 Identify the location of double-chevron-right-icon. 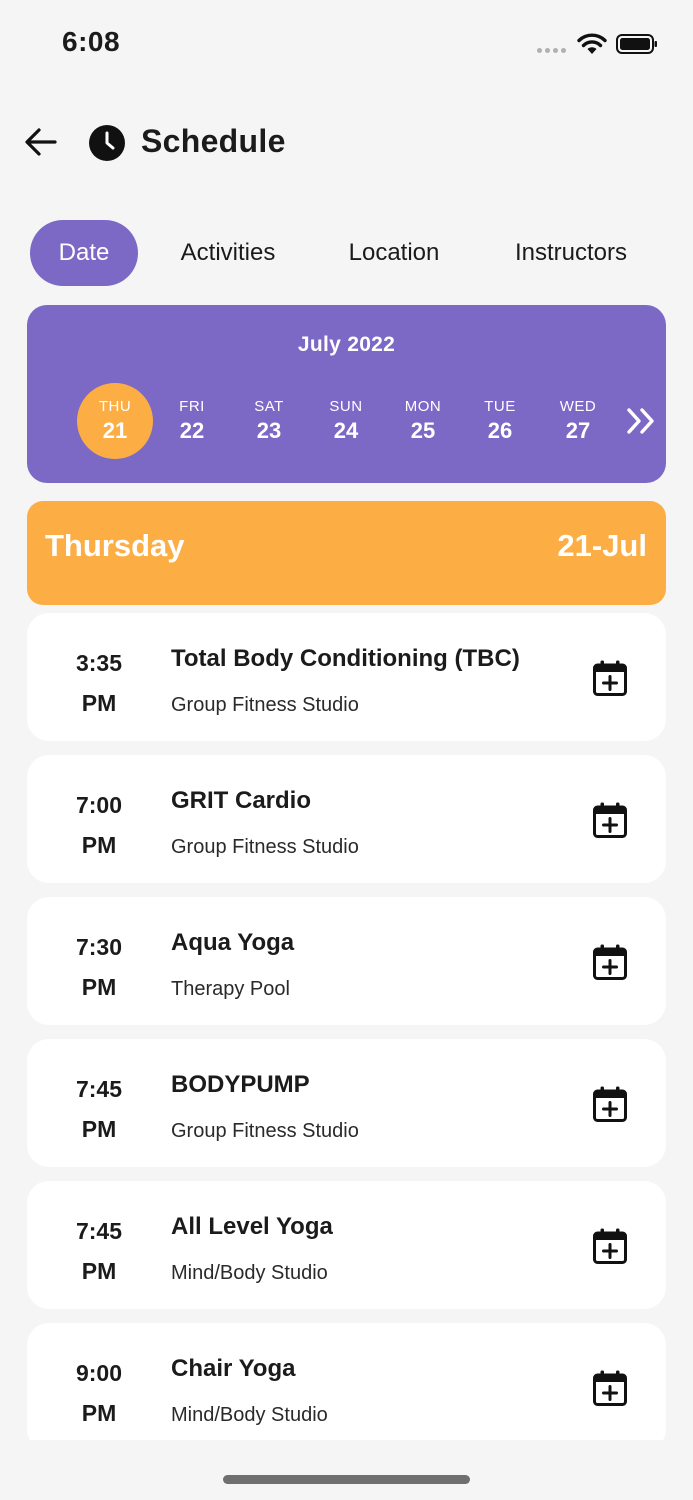
(641, 421).